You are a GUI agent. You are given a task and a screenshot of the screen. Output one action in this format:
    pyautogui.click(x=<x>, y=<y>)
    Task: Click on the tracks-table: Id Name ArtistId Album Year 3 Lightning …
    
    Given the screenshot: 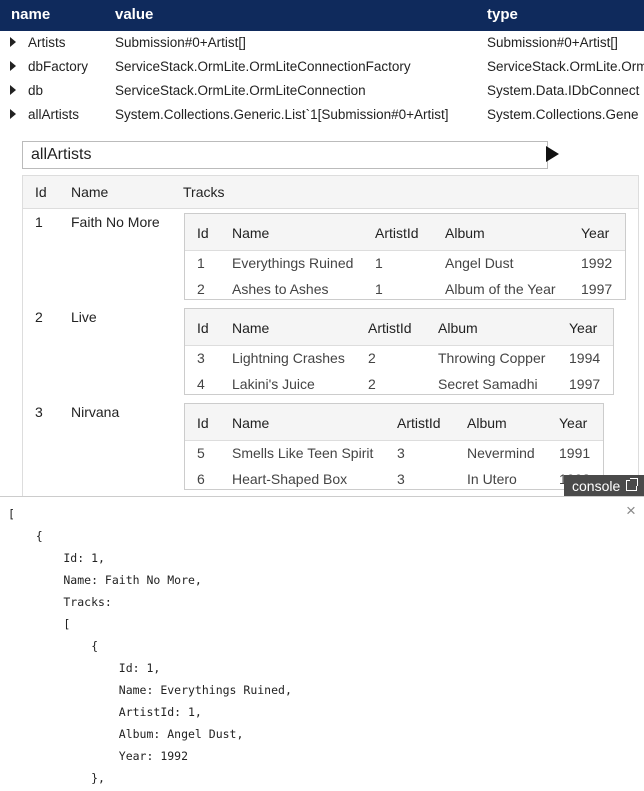 What is the action you would take?
    pyautogui.click(x=399, y=351)
    